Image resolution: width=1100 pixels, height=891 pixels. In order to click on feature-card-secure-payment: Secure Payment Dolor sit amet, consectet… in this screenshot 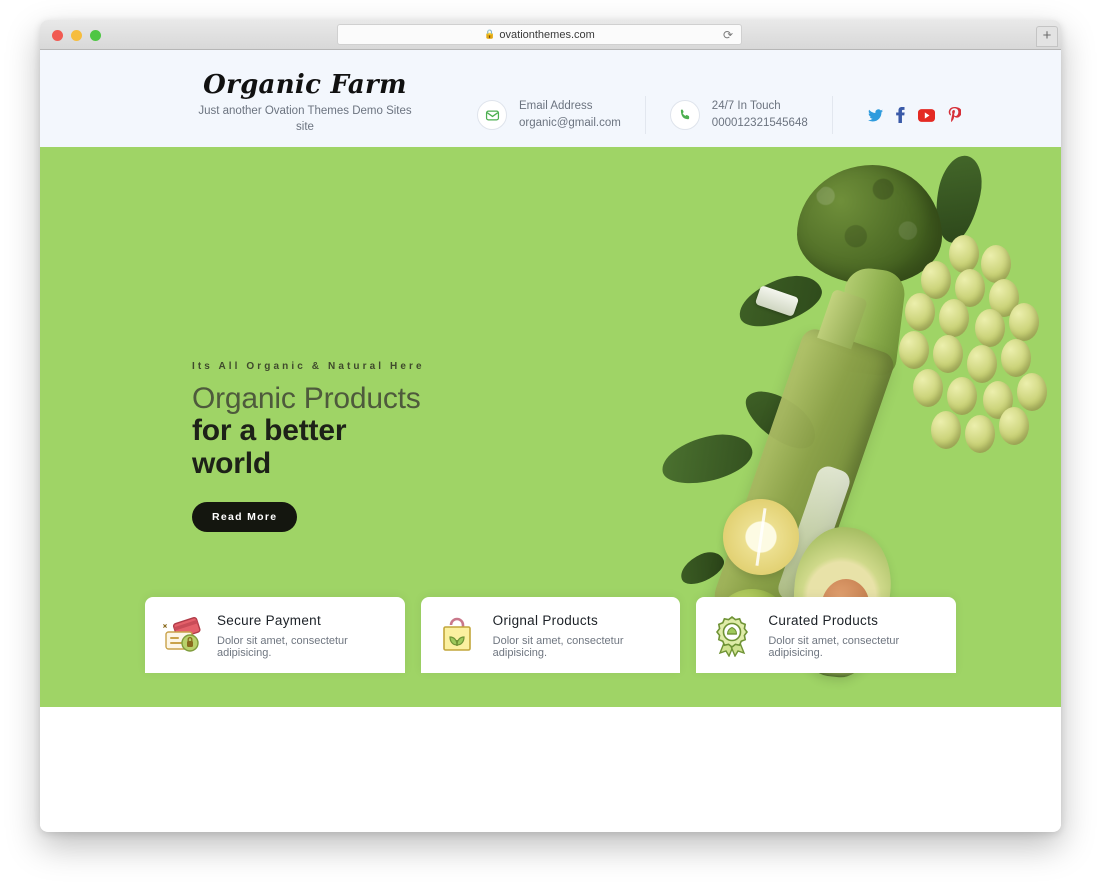, I will do `click(275, 635)`.